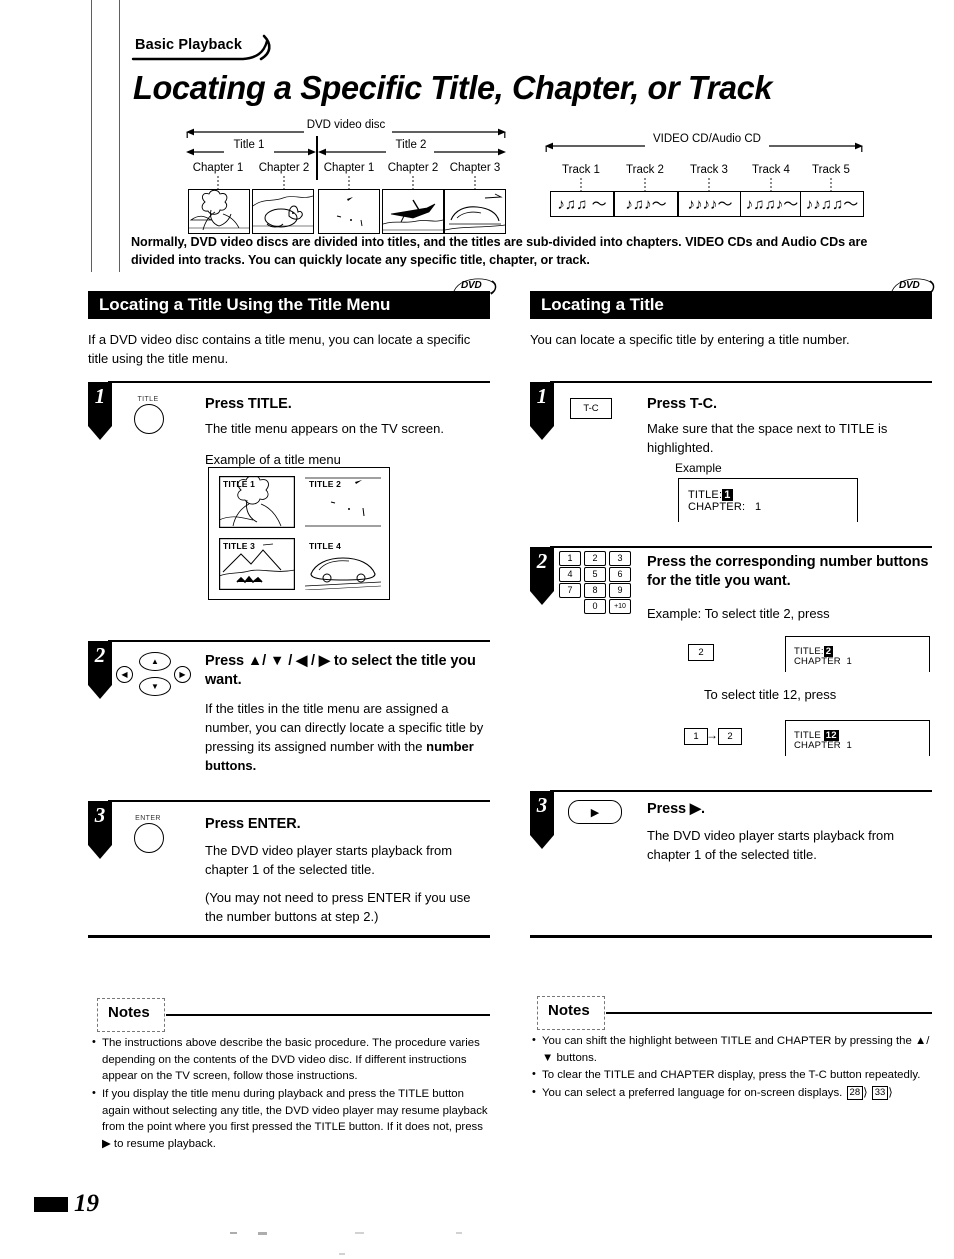  Describe the element at coordinates (705, 495) in the screenshot. I see `osd-1-title-label: TITLE:` at that location.